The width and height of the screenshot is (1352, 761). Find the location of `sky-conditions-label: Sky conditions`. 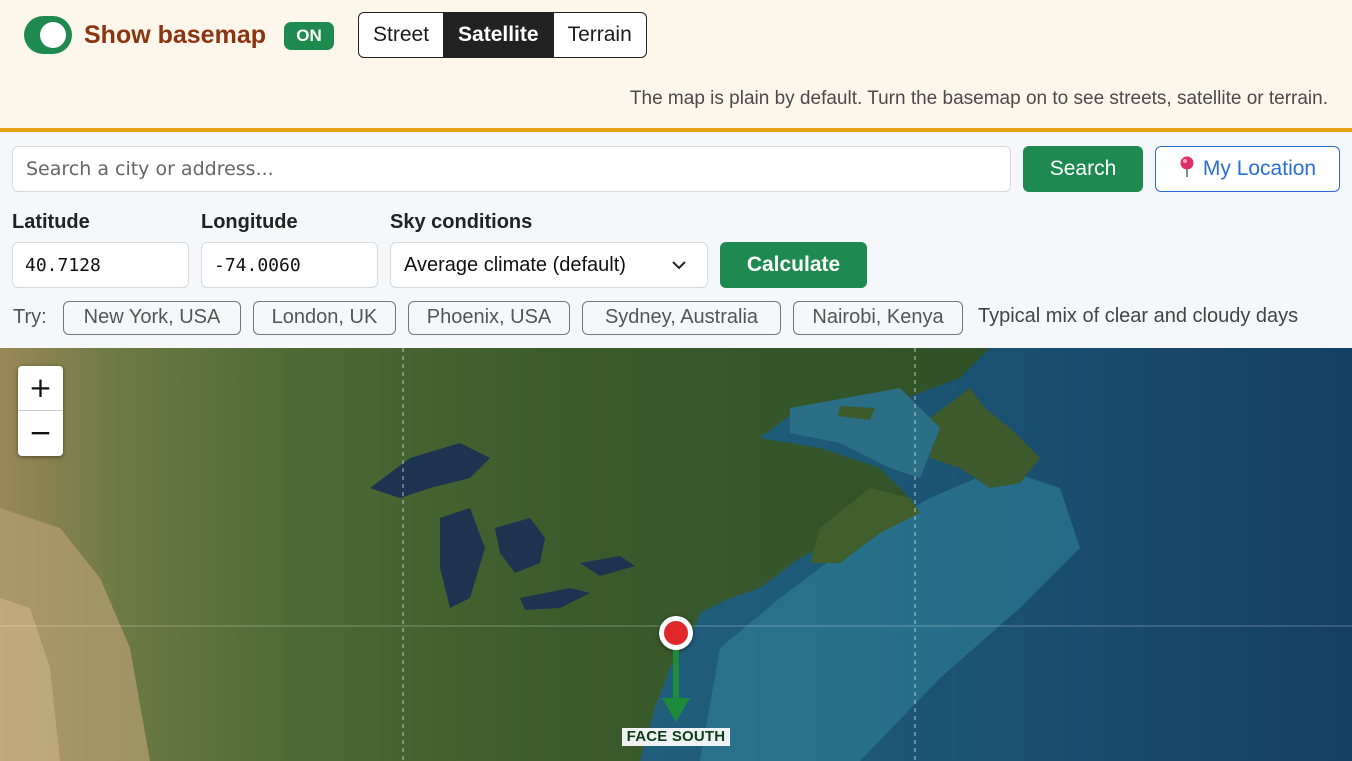

sky-conditions-label: Sky conditions is located at coordinates (461, 222).